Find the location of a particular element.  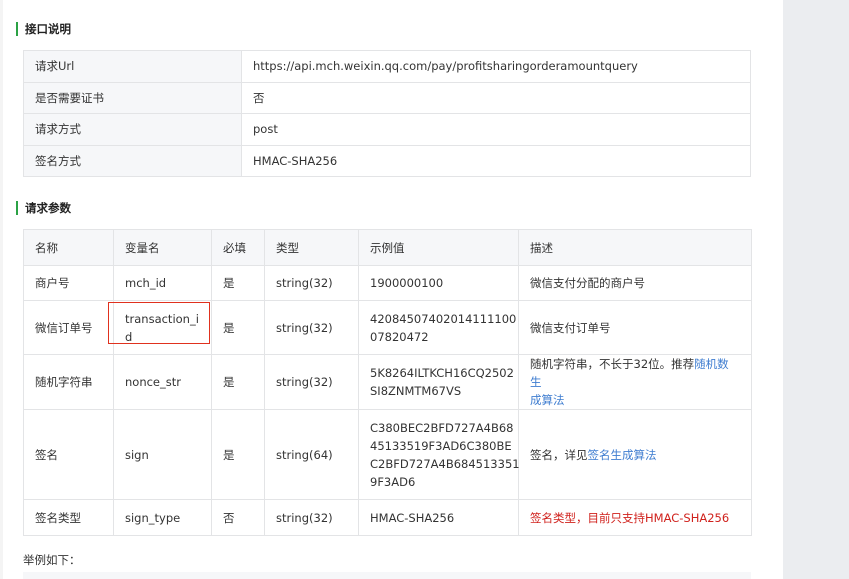

column-header-name: 名称 is located at coordinates (68, 247).